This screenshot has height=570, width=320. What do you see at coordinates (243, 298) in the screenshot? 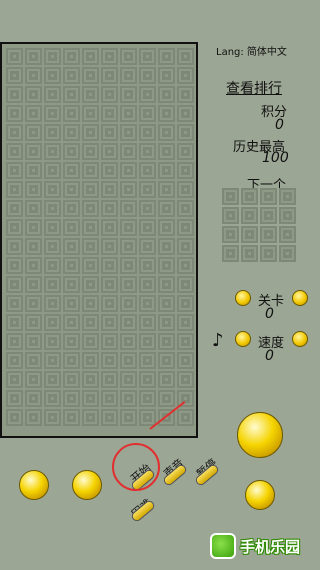
I see `level-down-button` at bounding box center [243, 298].